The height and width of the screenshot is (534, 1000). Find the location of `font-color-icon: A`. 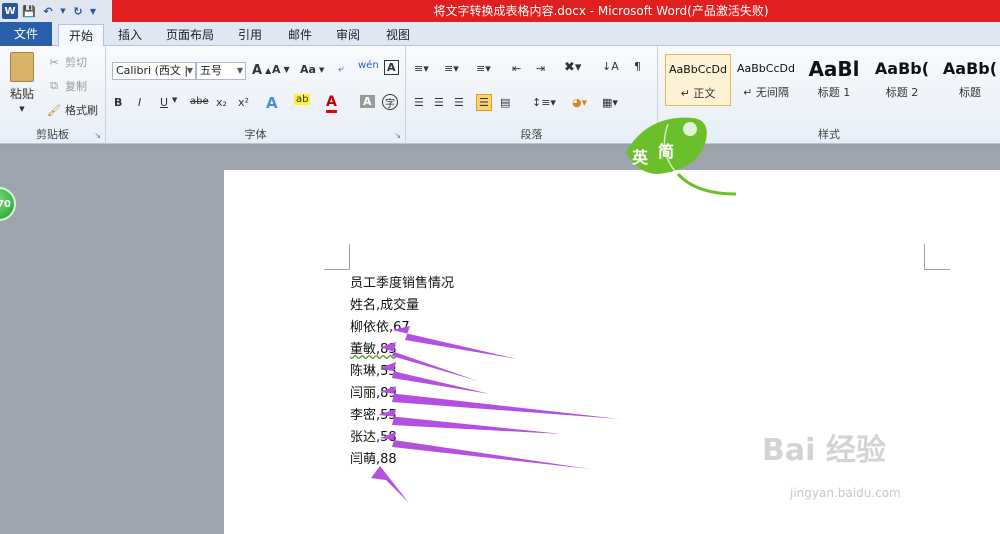

font-color-icon: A is located at coordinates (331, 103).